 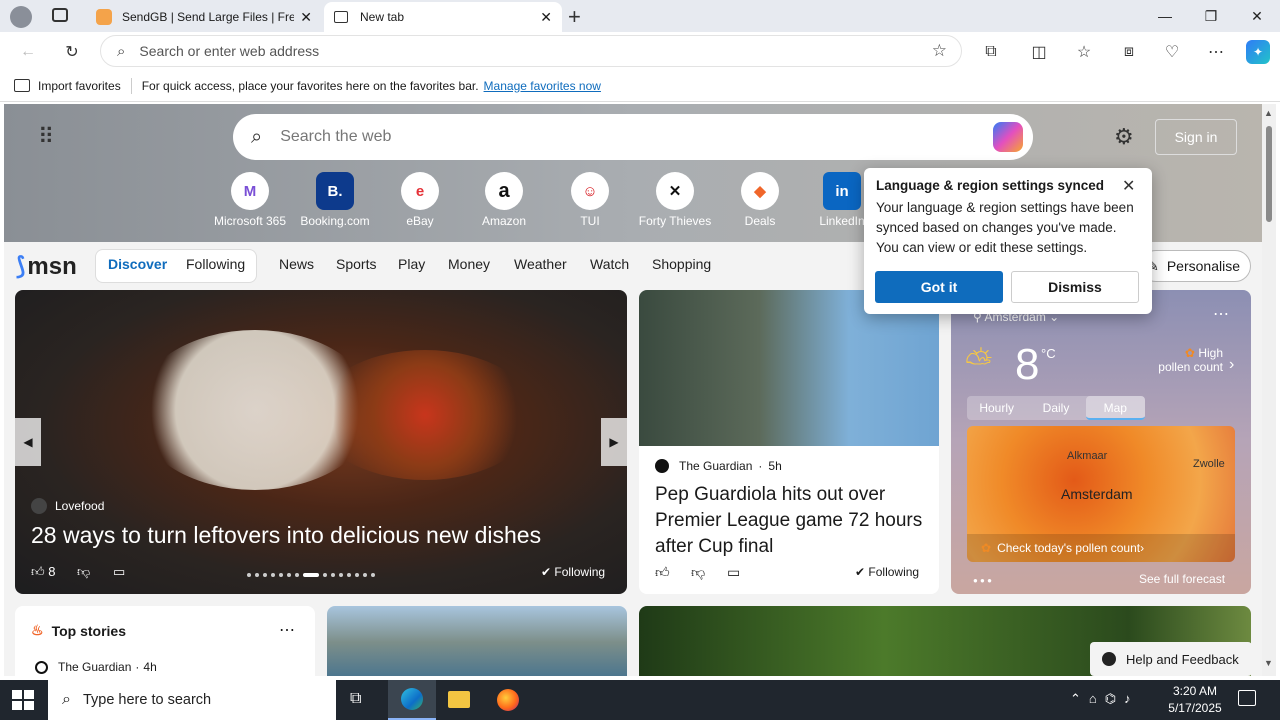 What do you see at coordinates (28, 442) in the screenshot?
I see `carousel-prev-button: ◀` at bounding box center [28, 442].